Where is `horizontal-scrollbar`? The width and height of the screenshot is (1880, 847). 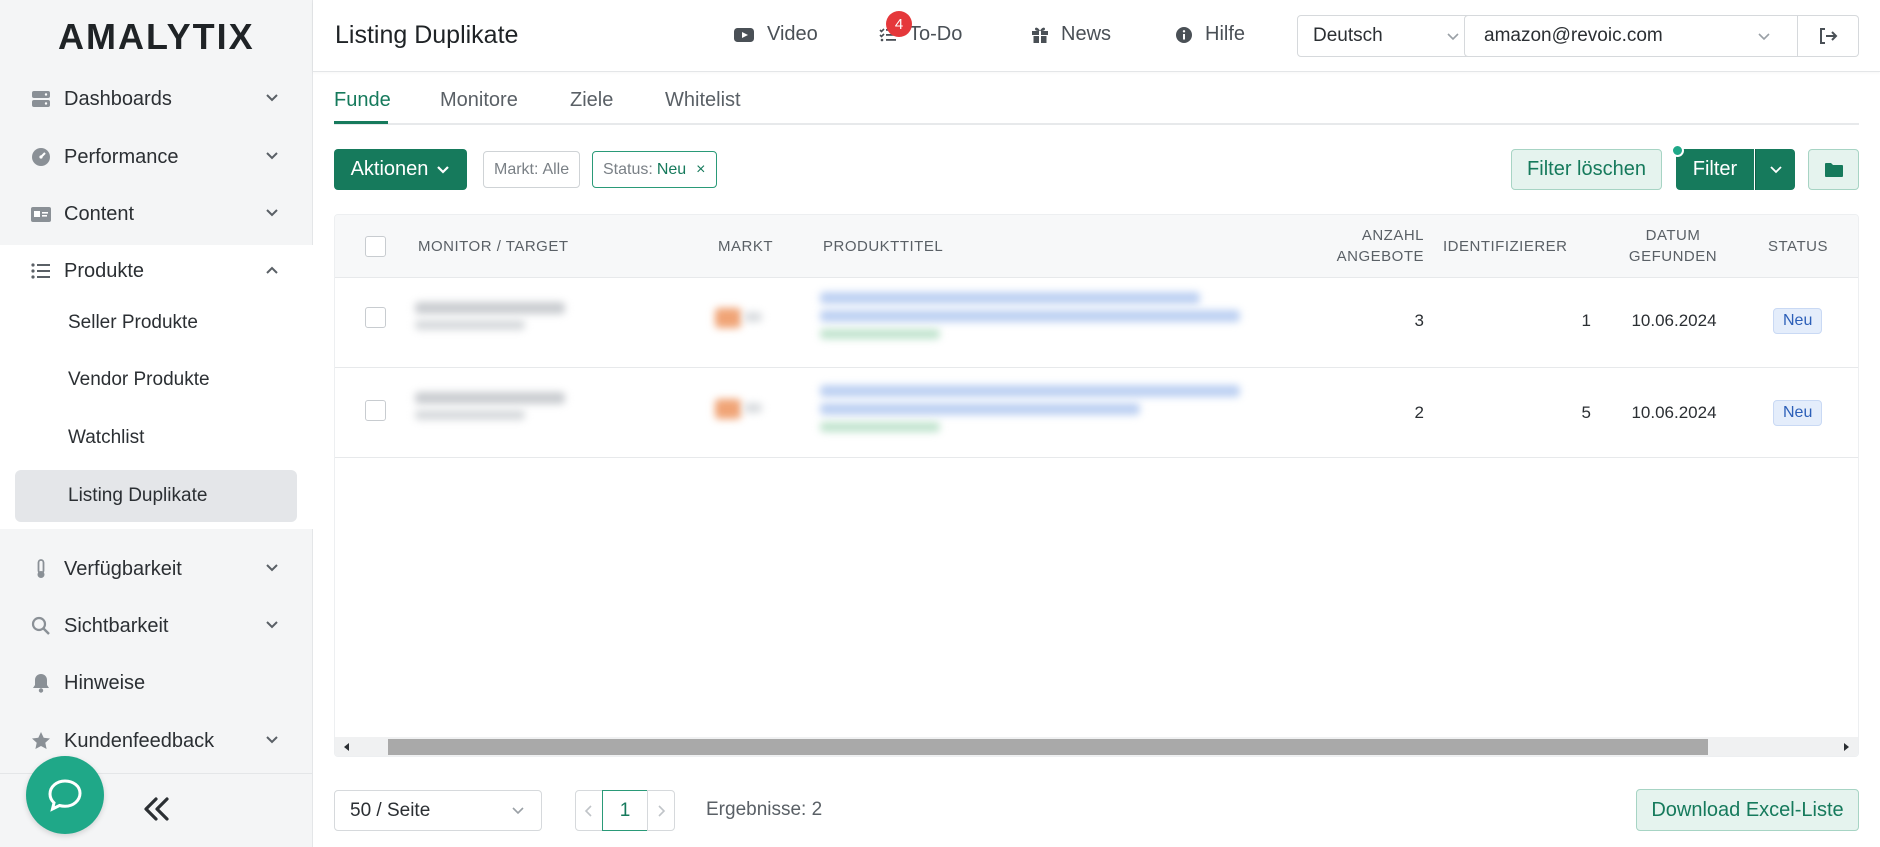 horizontal-scrollbar is located at coordinates (1096, 746).